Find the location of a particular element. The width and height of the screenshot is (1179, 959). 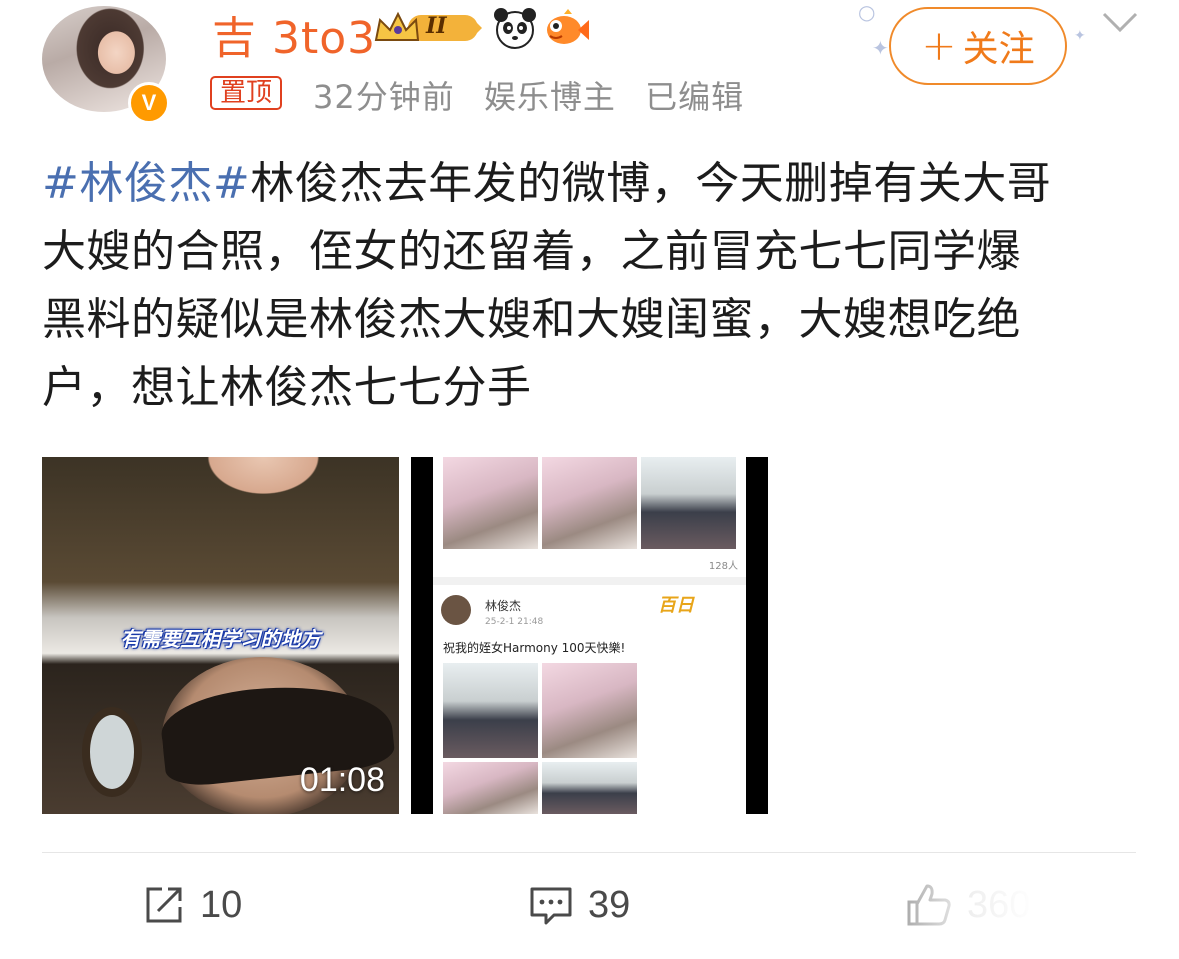

verified-badge-icon: V is located at coordinates (149, 103).